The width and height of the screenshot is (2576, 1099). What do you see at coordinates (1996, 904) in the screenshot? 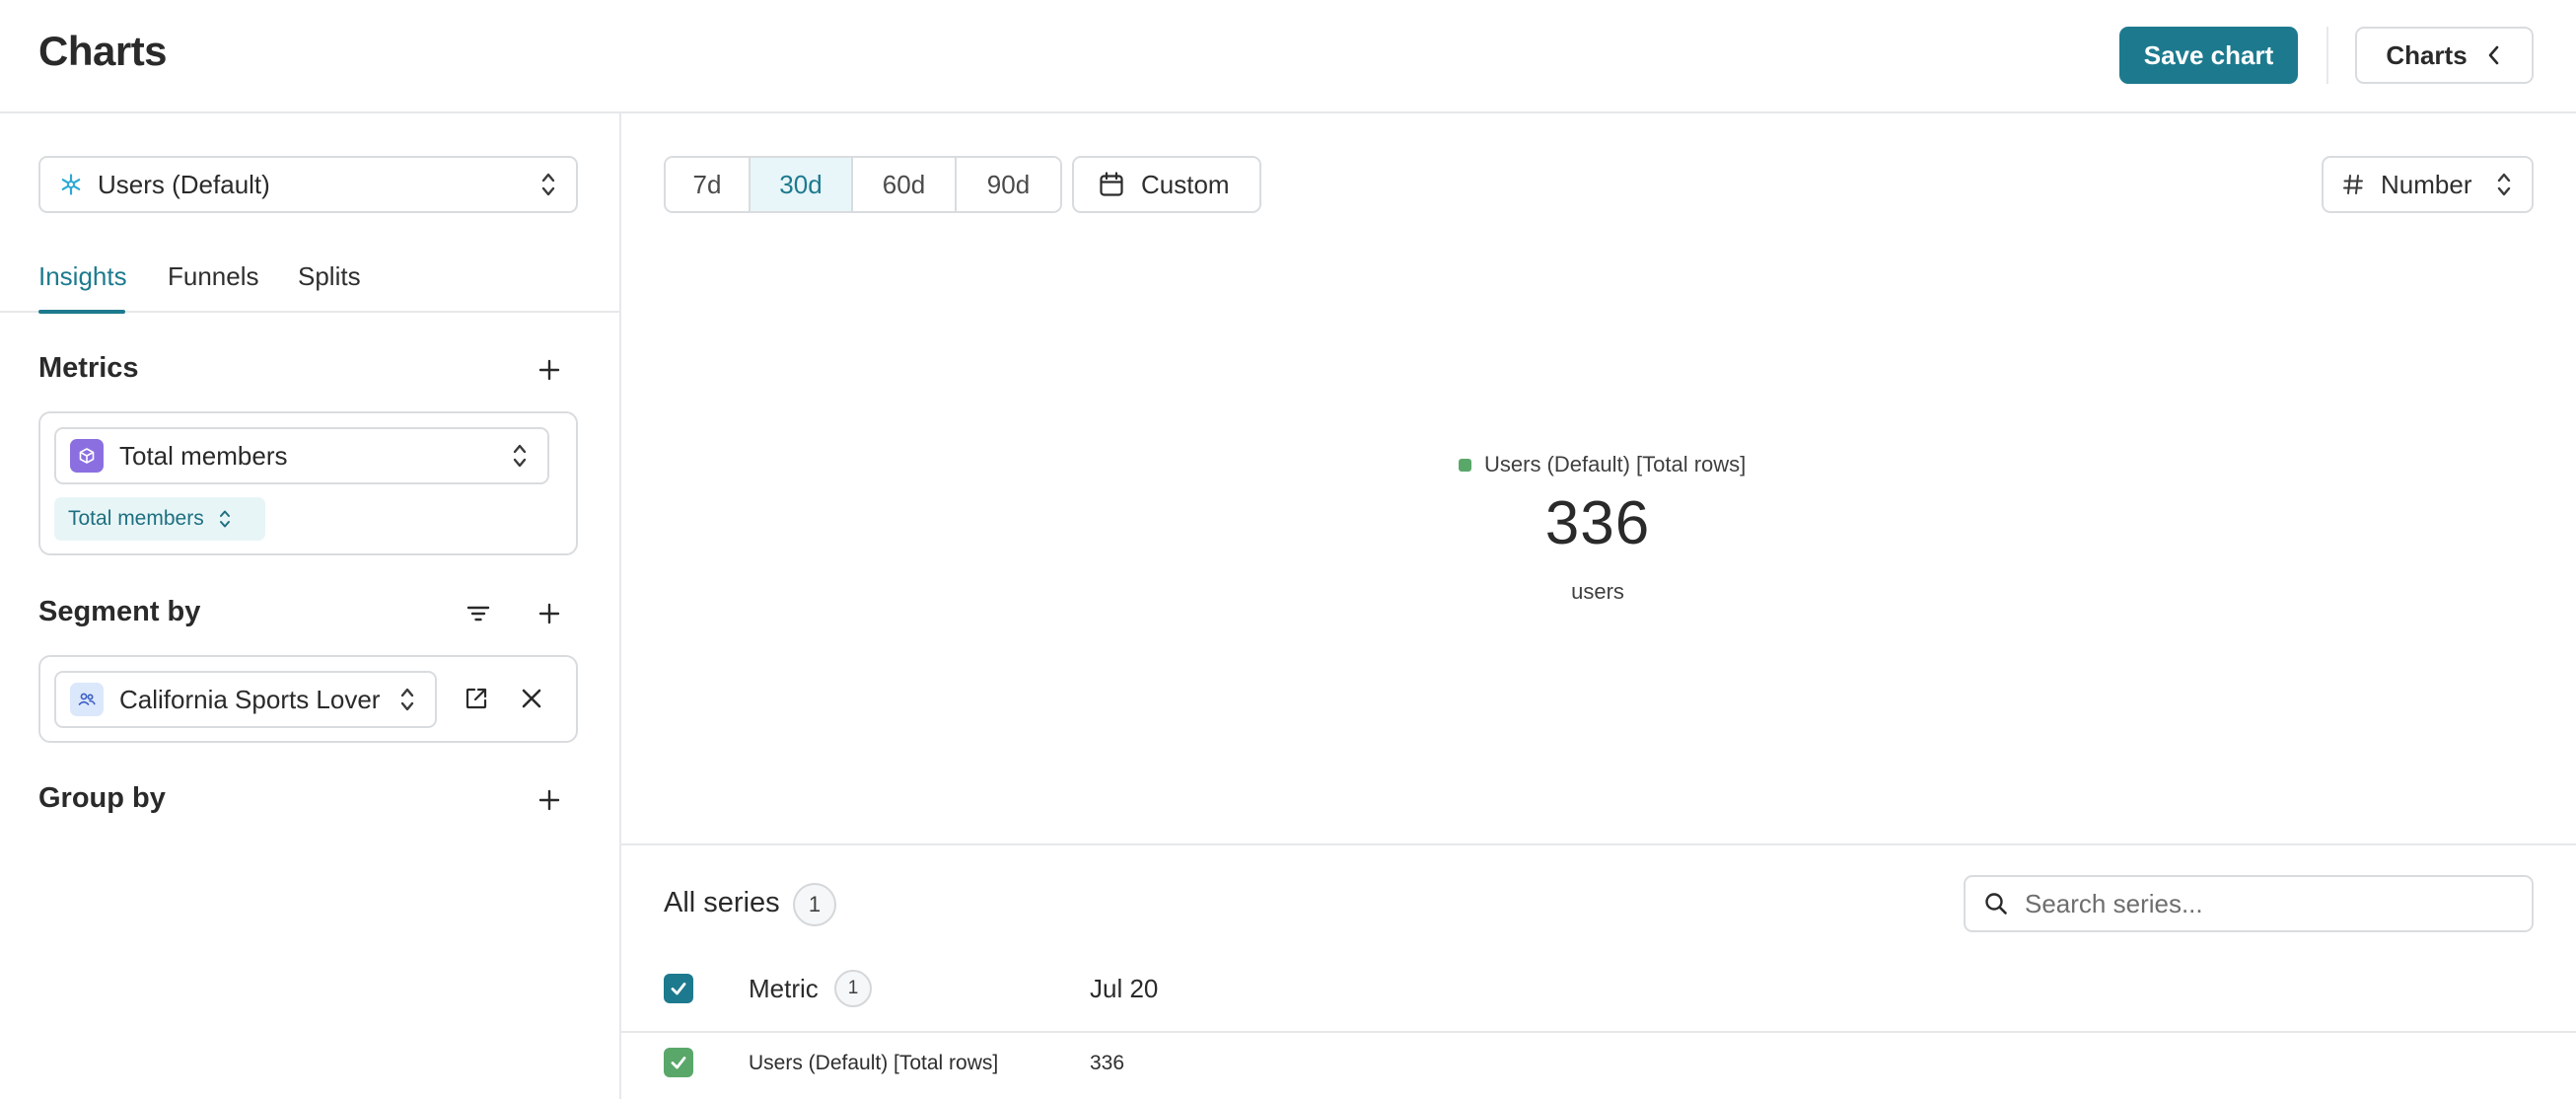
I see `search-icon` at bounding box center [1996, 904].